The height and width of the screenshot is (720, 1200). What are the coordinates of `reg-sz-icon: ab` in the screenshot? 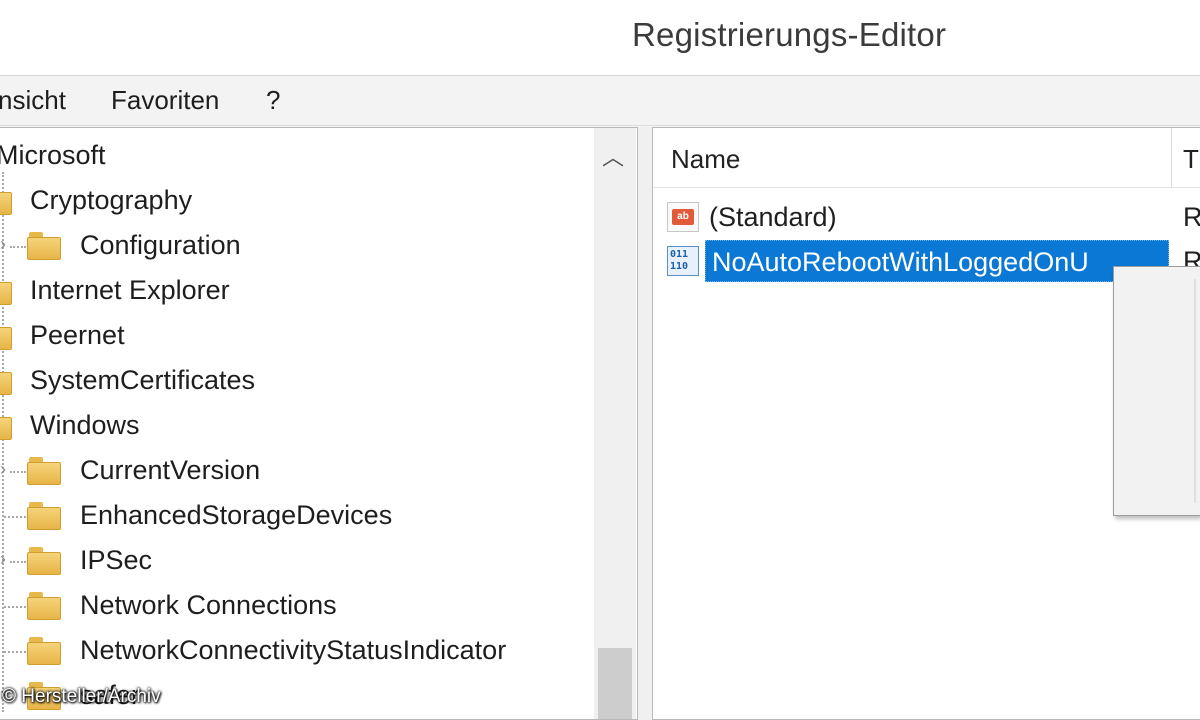 It's located at (683, 217).